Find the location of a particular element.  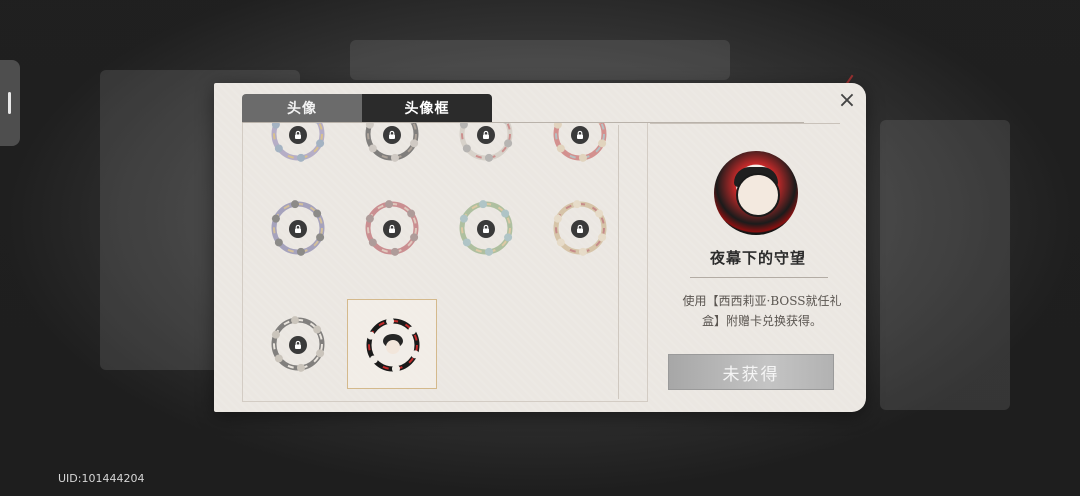

side-drawer-handle is located at coordinates (10, 103).